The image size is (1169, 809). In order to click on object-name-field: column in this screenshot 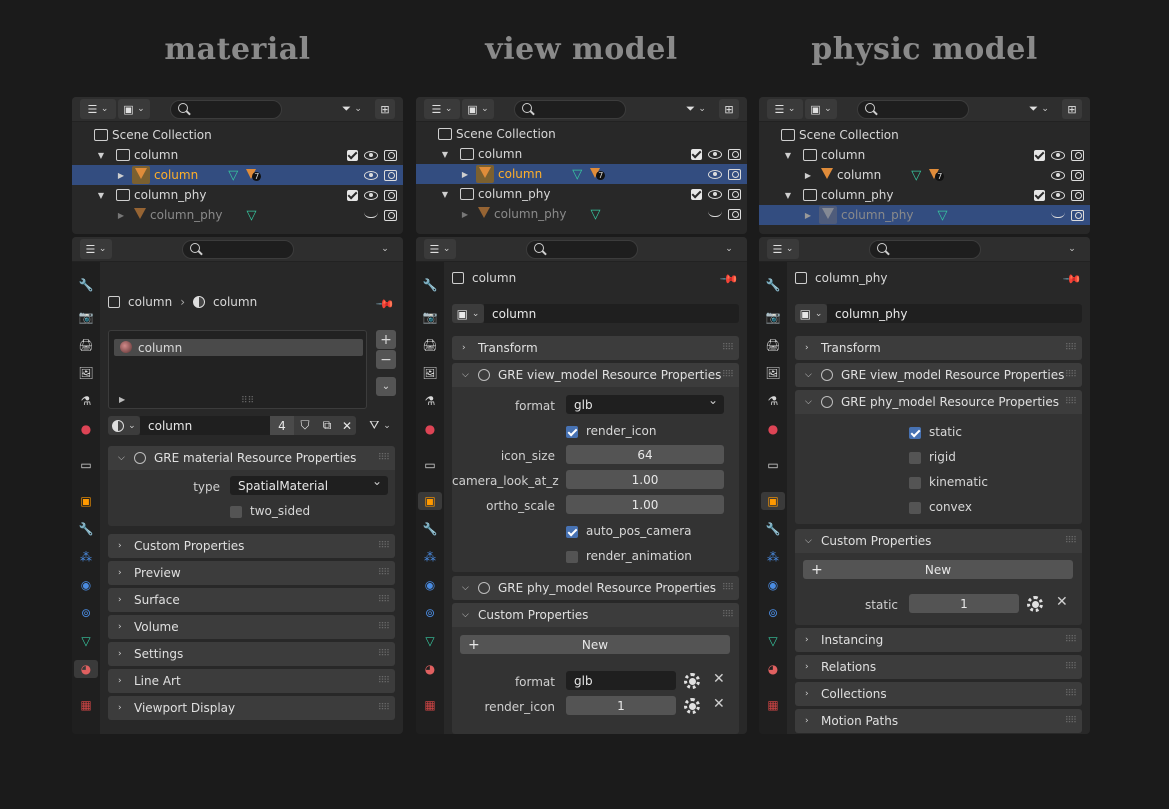, I will do `click(611, 313)`.